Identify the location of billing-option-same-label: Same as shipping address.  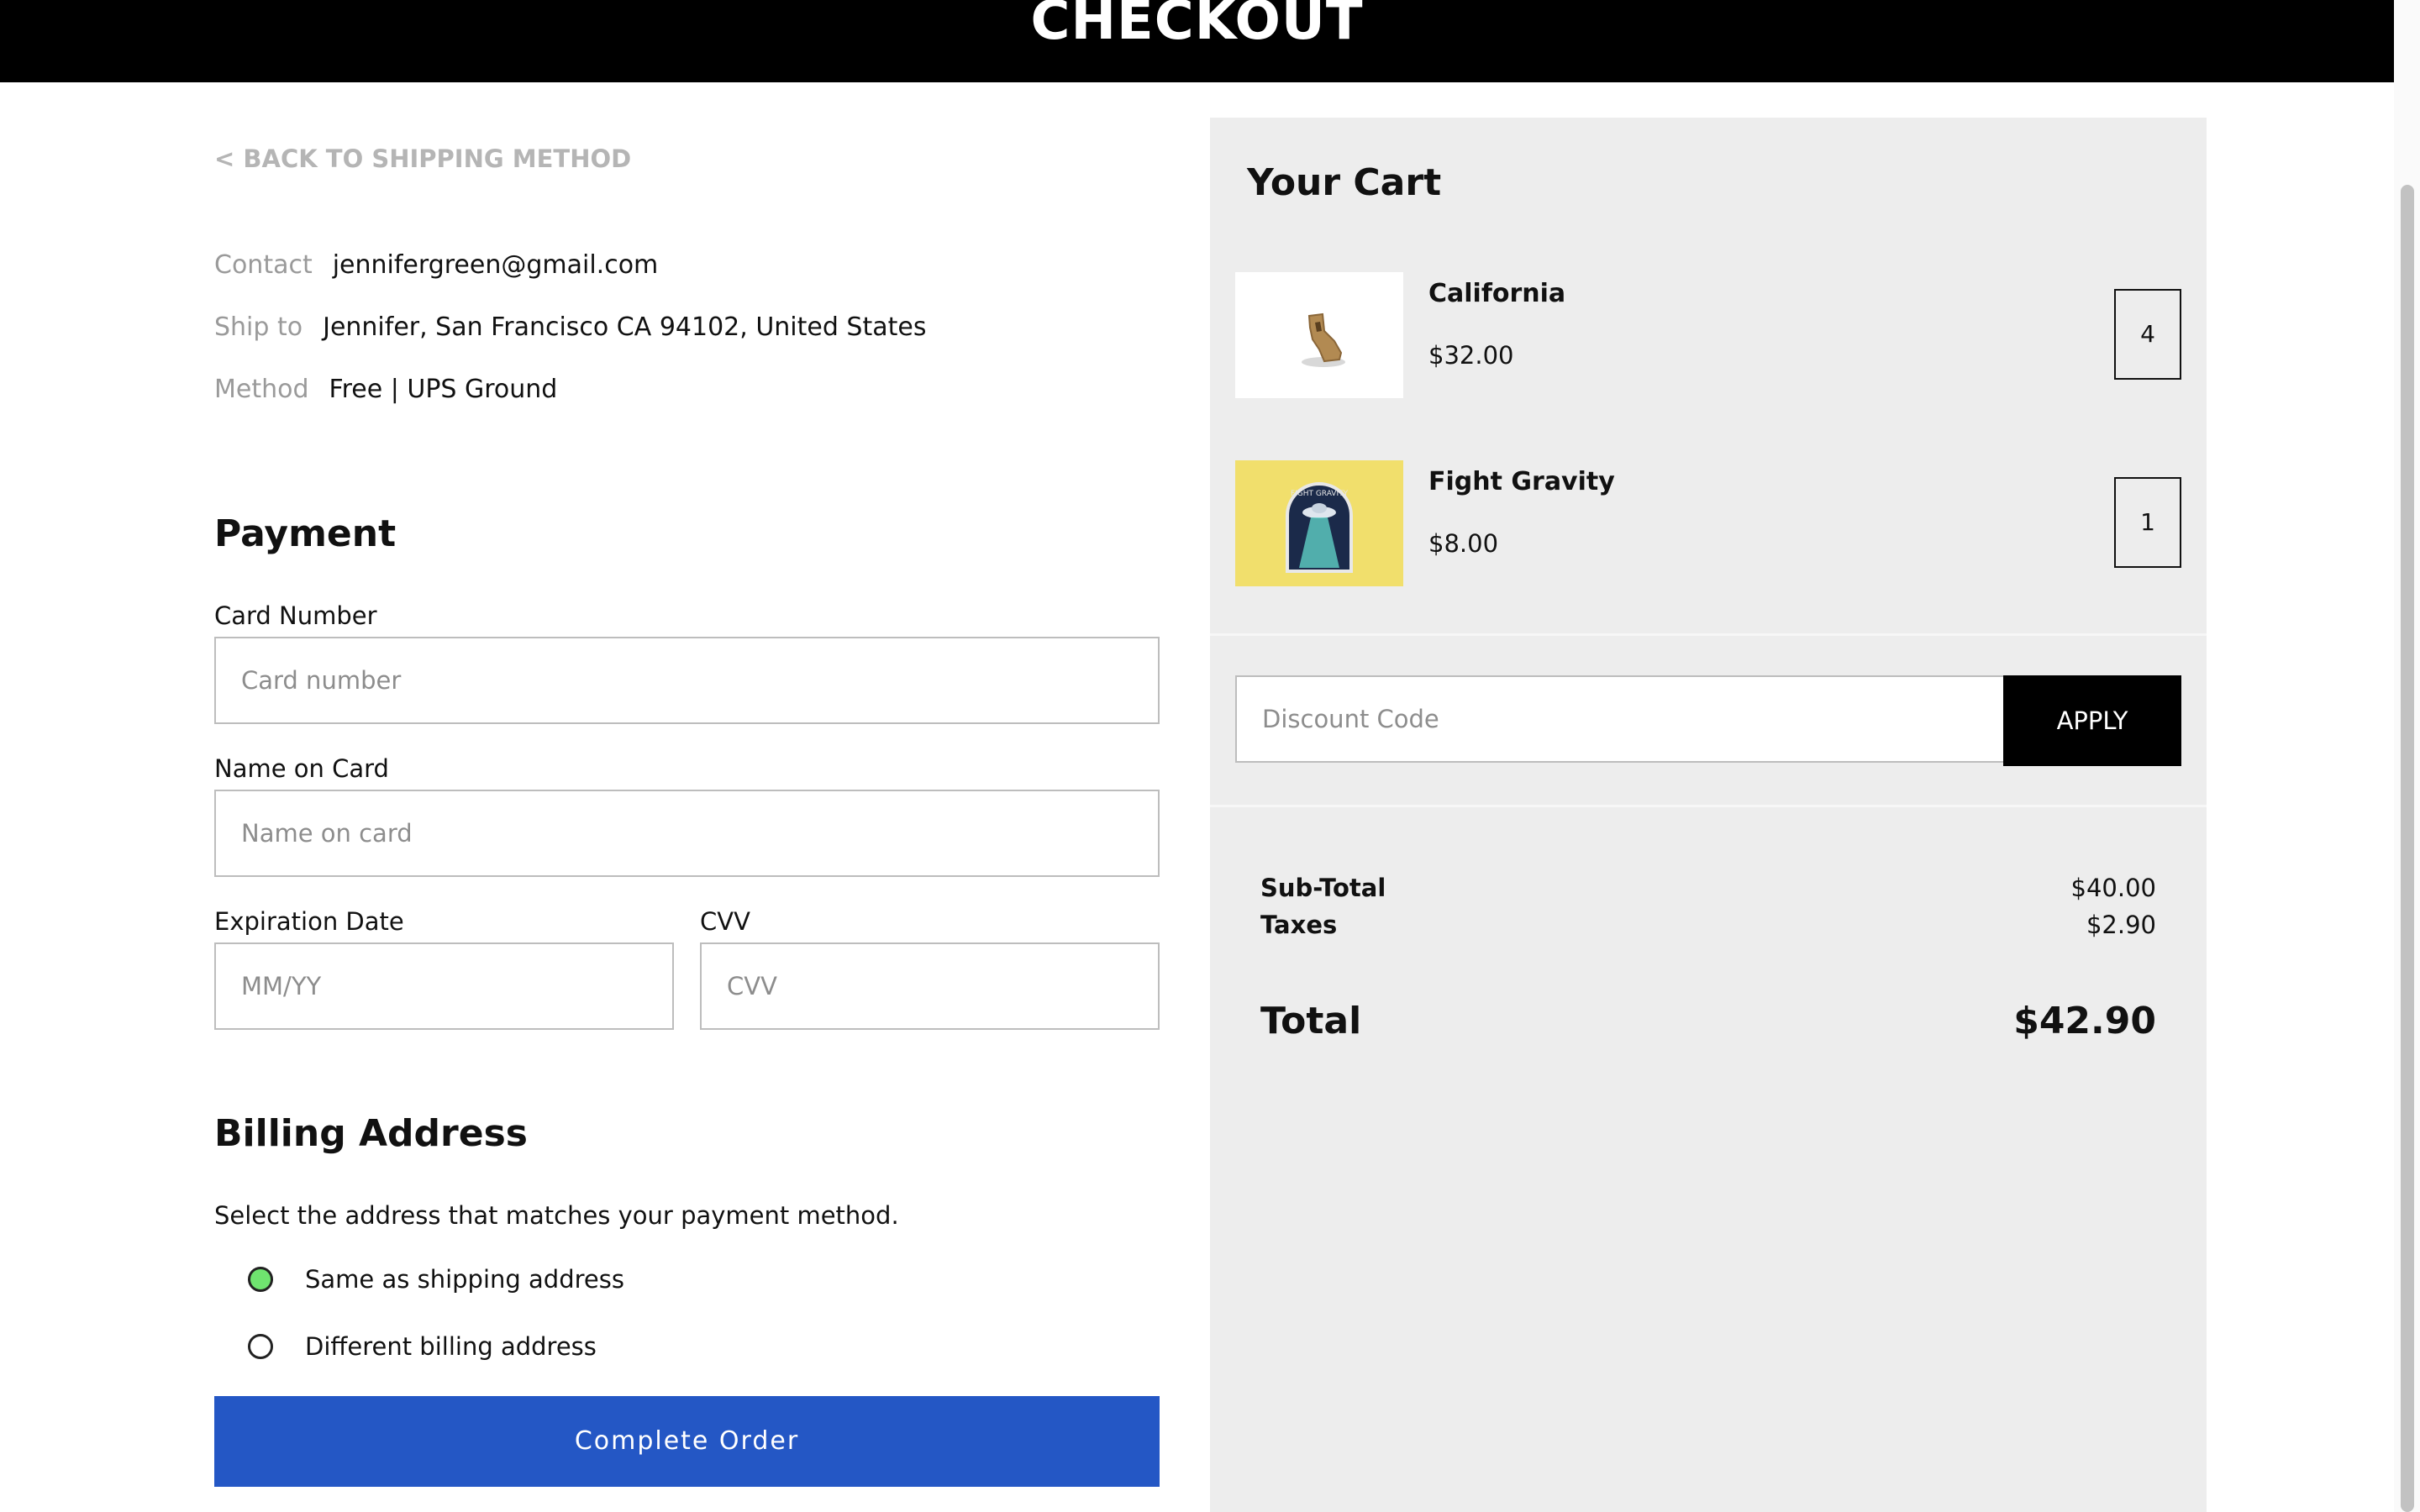
(465, 1279).